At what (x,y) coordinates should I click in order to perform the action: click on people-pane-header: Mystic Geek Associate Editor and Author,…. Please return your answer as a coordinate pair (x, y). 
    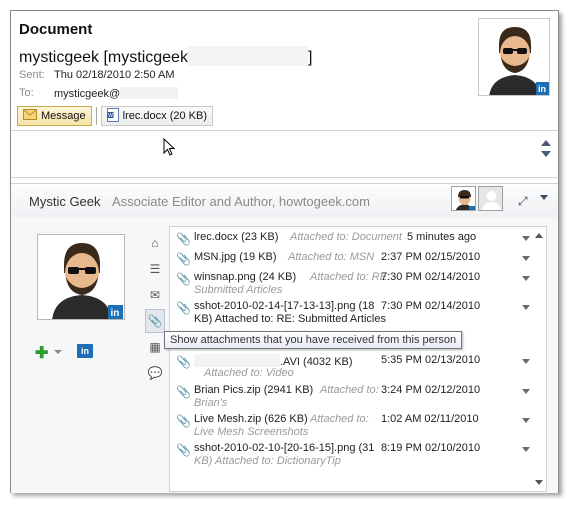
    Looking at the image, I should click on (284, 200).